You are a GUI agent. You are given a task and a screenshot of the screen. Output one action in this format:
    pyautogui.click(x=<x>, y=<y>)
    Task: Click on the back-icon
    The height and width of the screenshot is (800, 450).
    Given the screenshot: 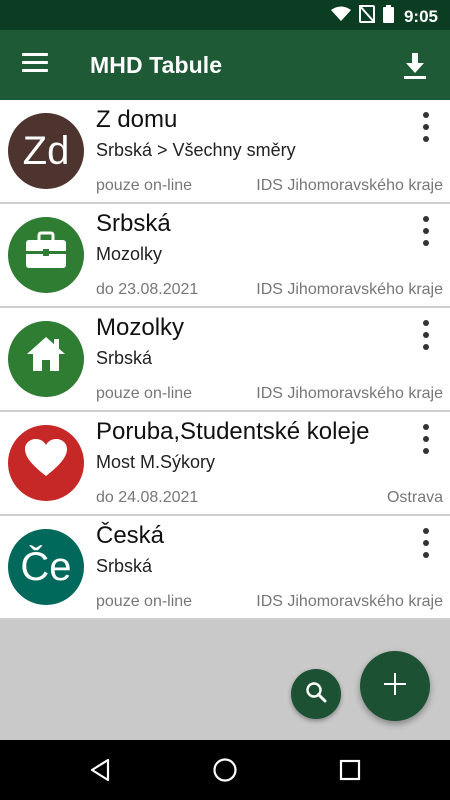 What is the action you would take?
    pyautogui.click(x=100, y=770)
    